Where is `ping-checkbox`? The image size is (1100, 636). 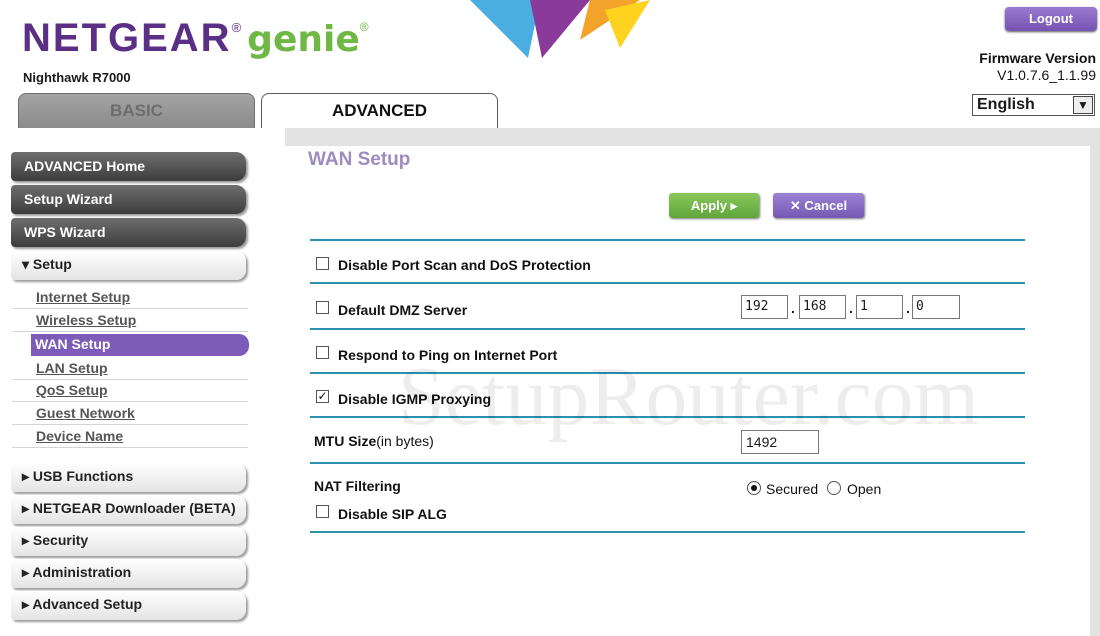
ping-checkbox is located at coordinates (322, 352).